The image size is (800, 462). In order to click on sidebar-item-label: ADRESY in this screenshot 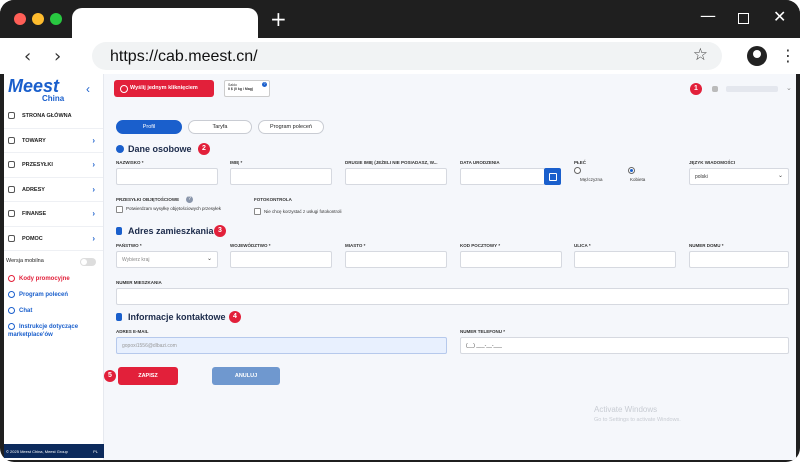, I will do `click(33, 189)`.